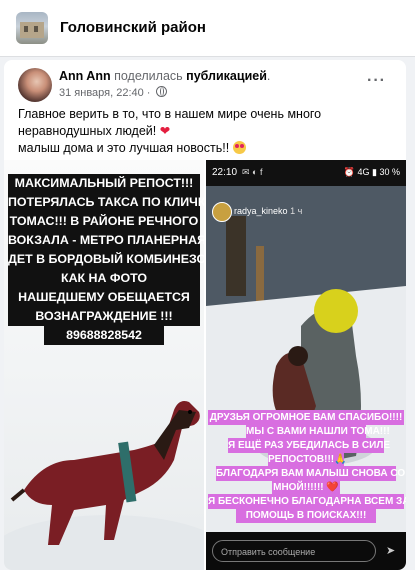 The height and width of the screenshot is (570, 415). What do you see at coordinates (307, 459) in the screenshot?
I see `story-caption-line: РЕПОСТОВ!!!🙏` at bounding box center [307, 459].